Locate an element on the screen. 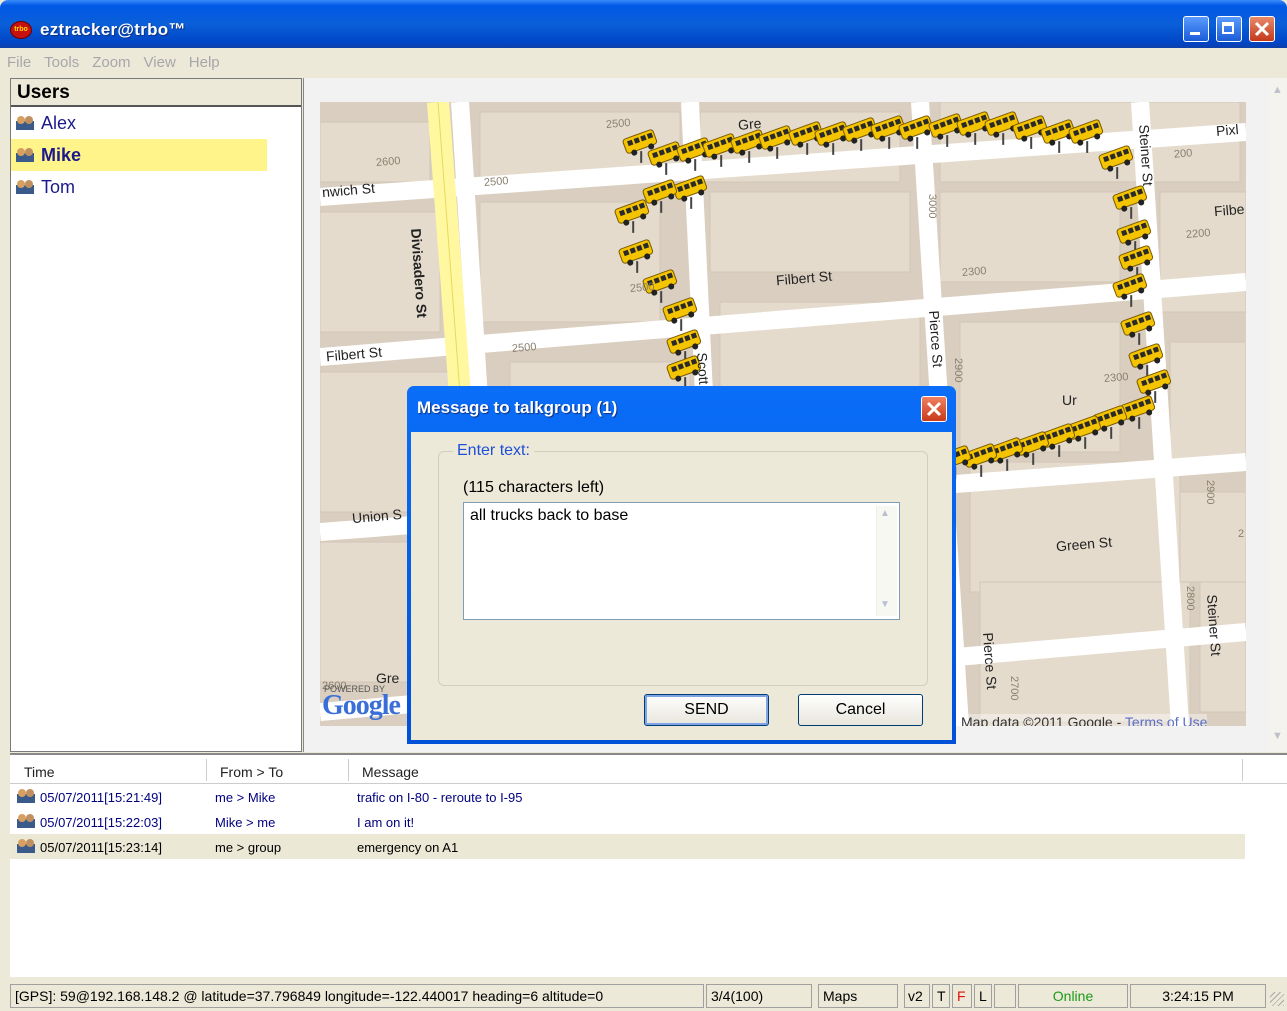  map-scrollbar: ▲ ▼ is located at coordinates (1278, 415).